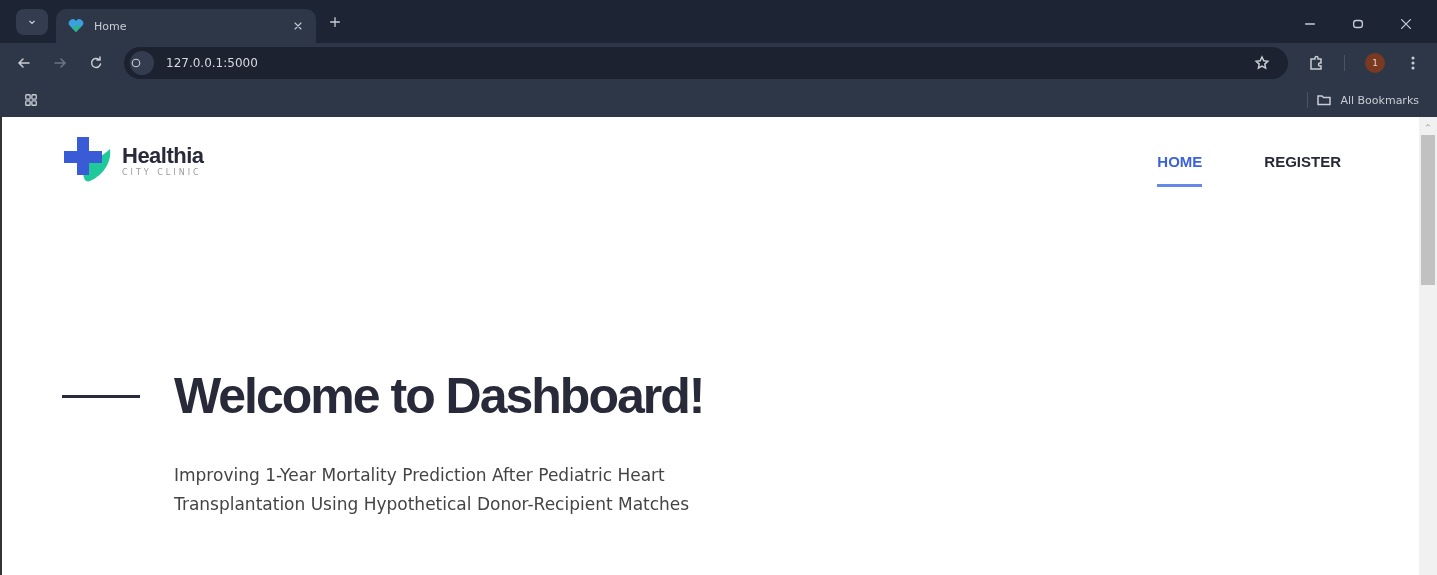 The width and height of the screenshot is (1437, 575). What do you see at coordinates (1180, 170) in the screenshot?
I see `nav-link: HOME` at bounding box center [1180, 170].